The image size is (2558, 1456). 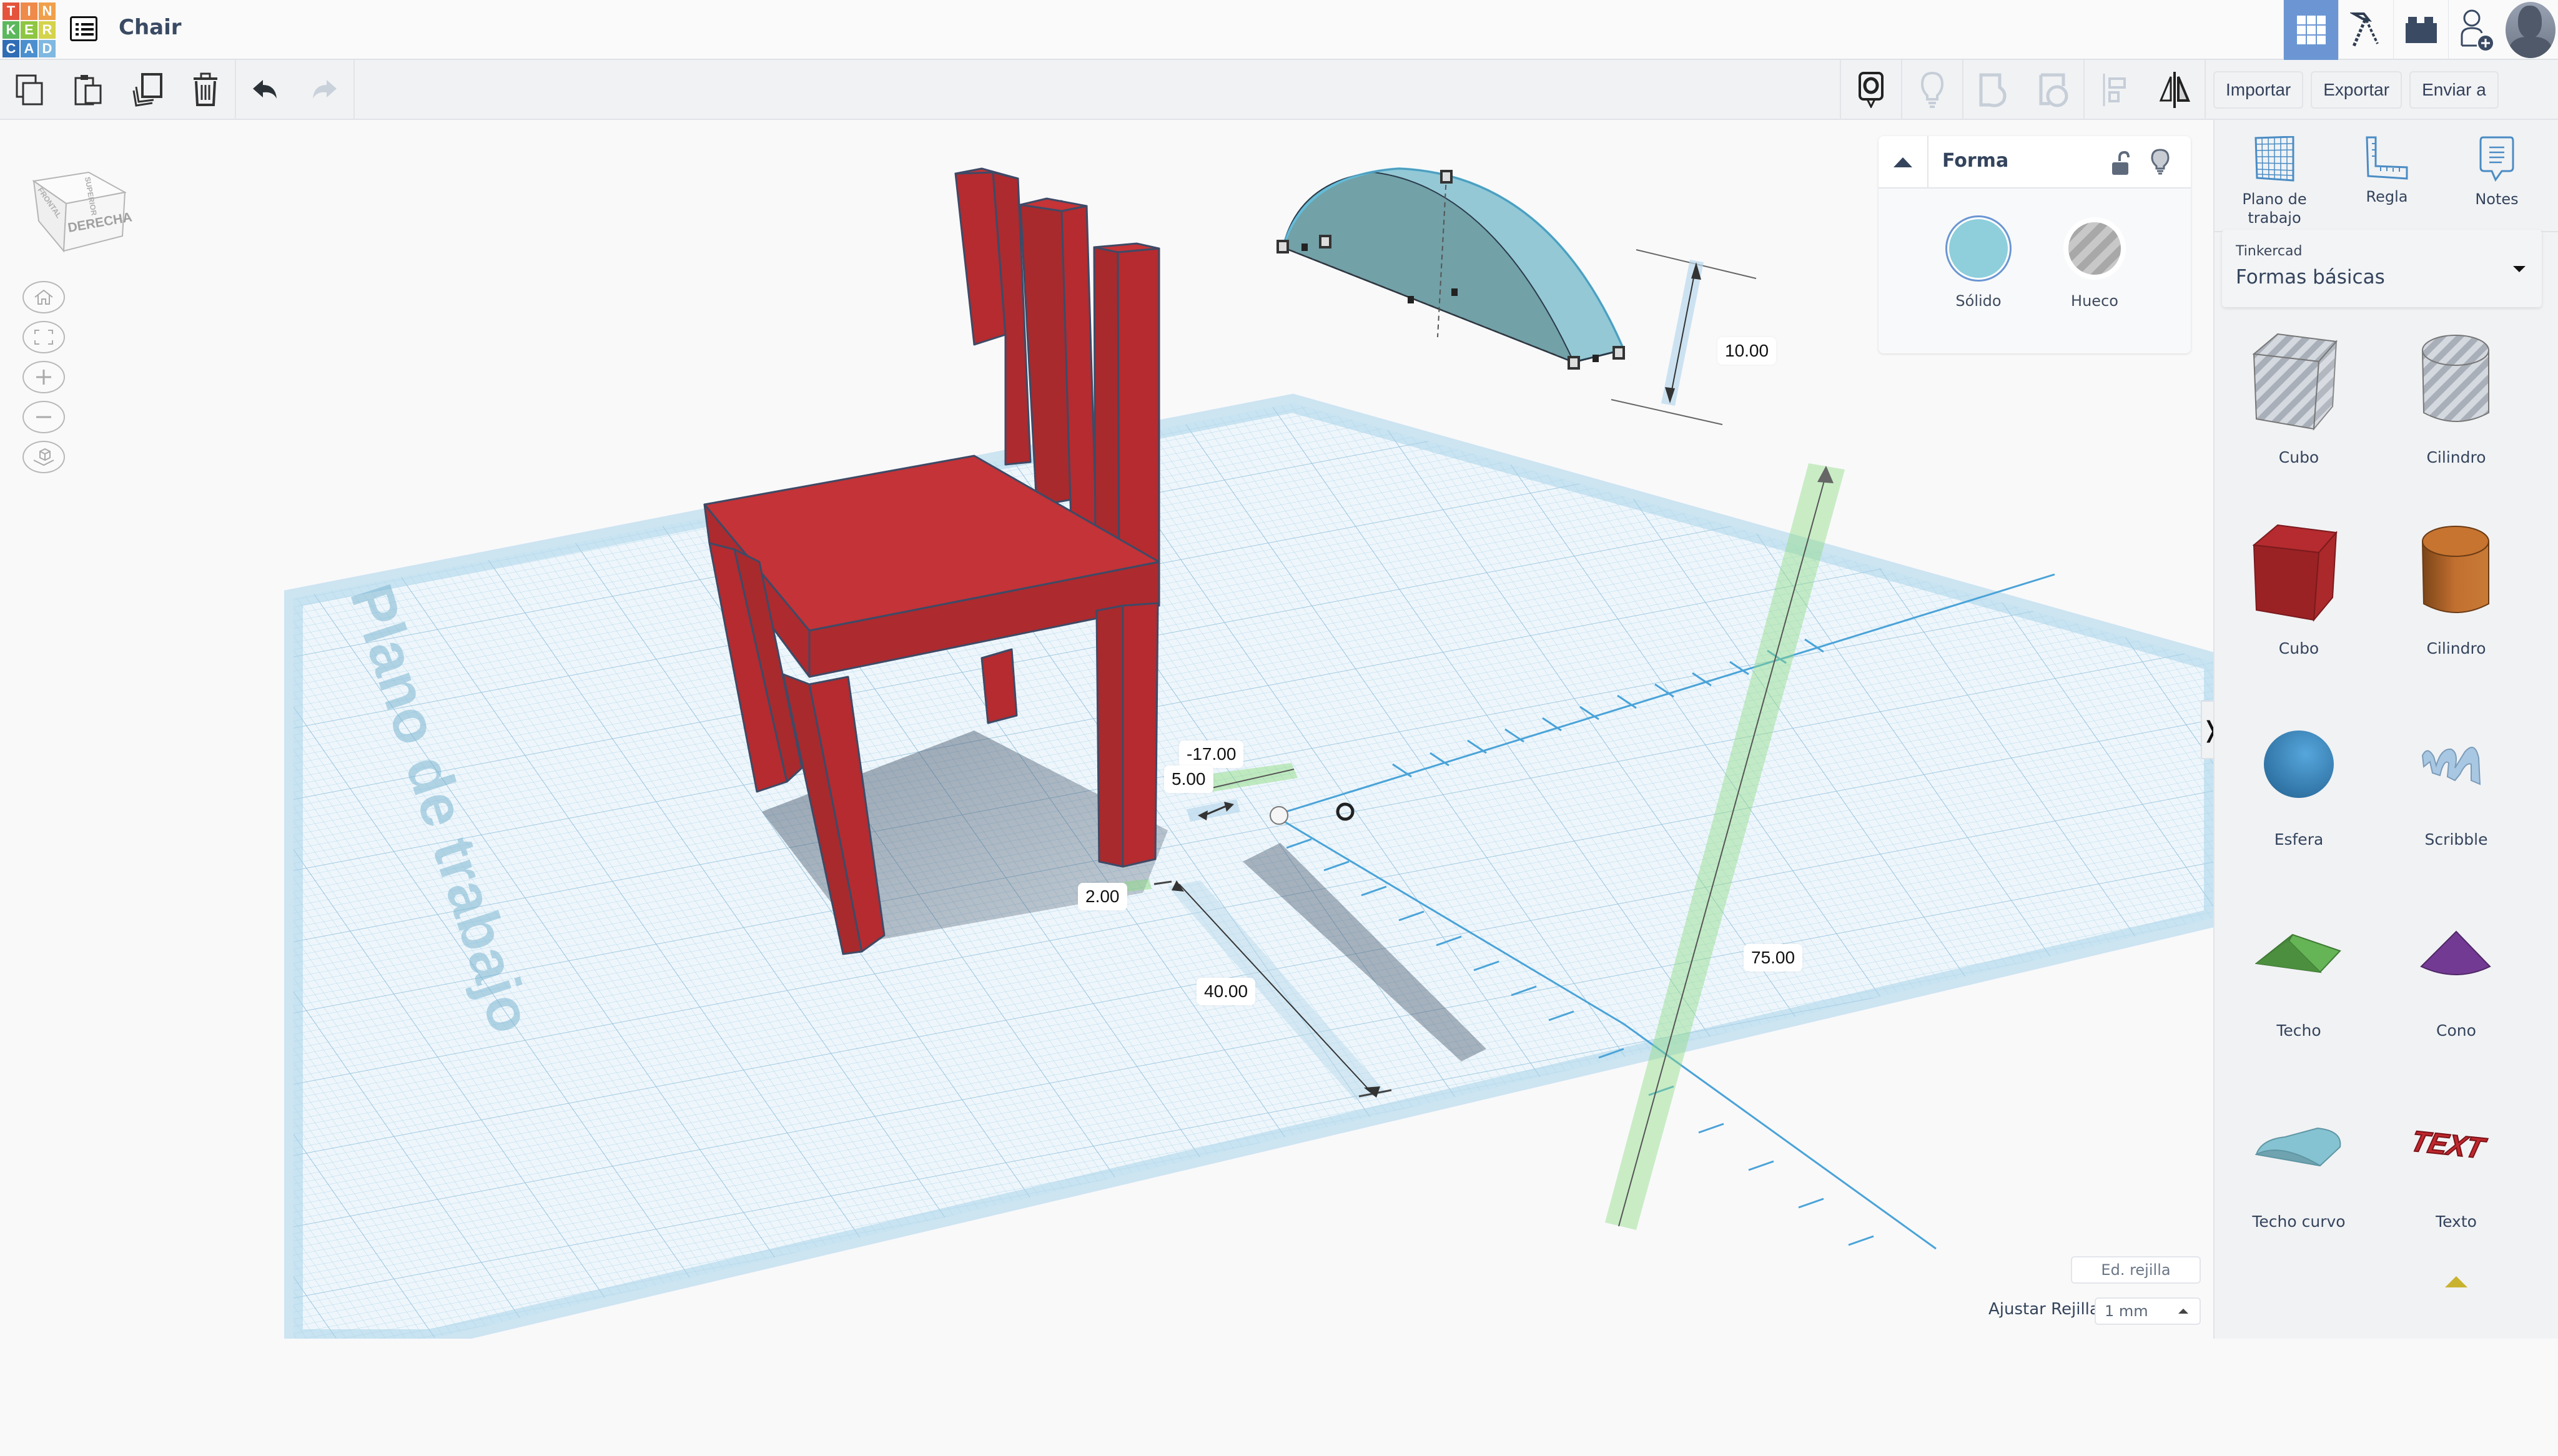 What do you see at coordinates (2298, 953) in the screenshot?
I see `roof-icon` at bounding box center [2298, 953].